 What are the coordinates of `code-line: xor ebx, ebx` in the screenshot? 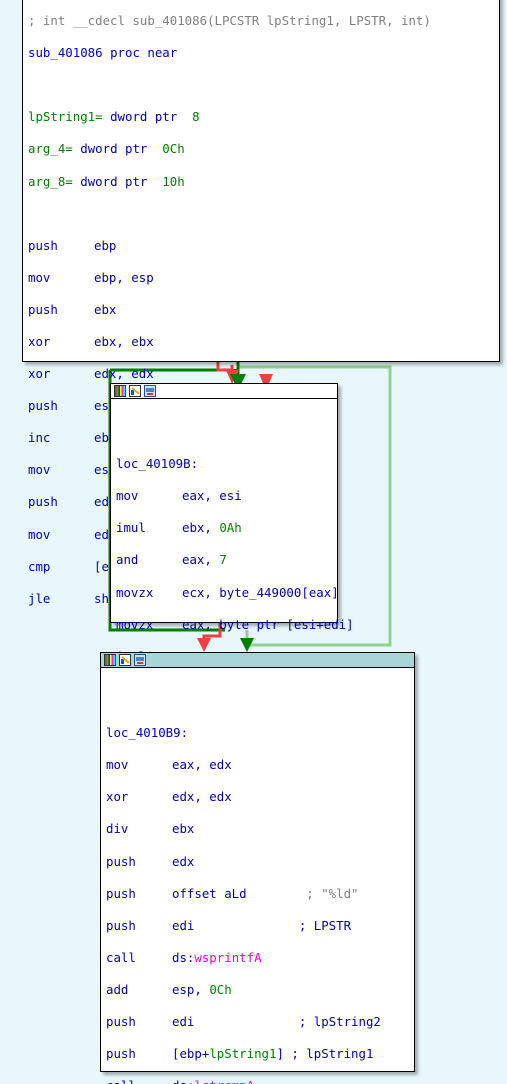 It's located at (263, 342).